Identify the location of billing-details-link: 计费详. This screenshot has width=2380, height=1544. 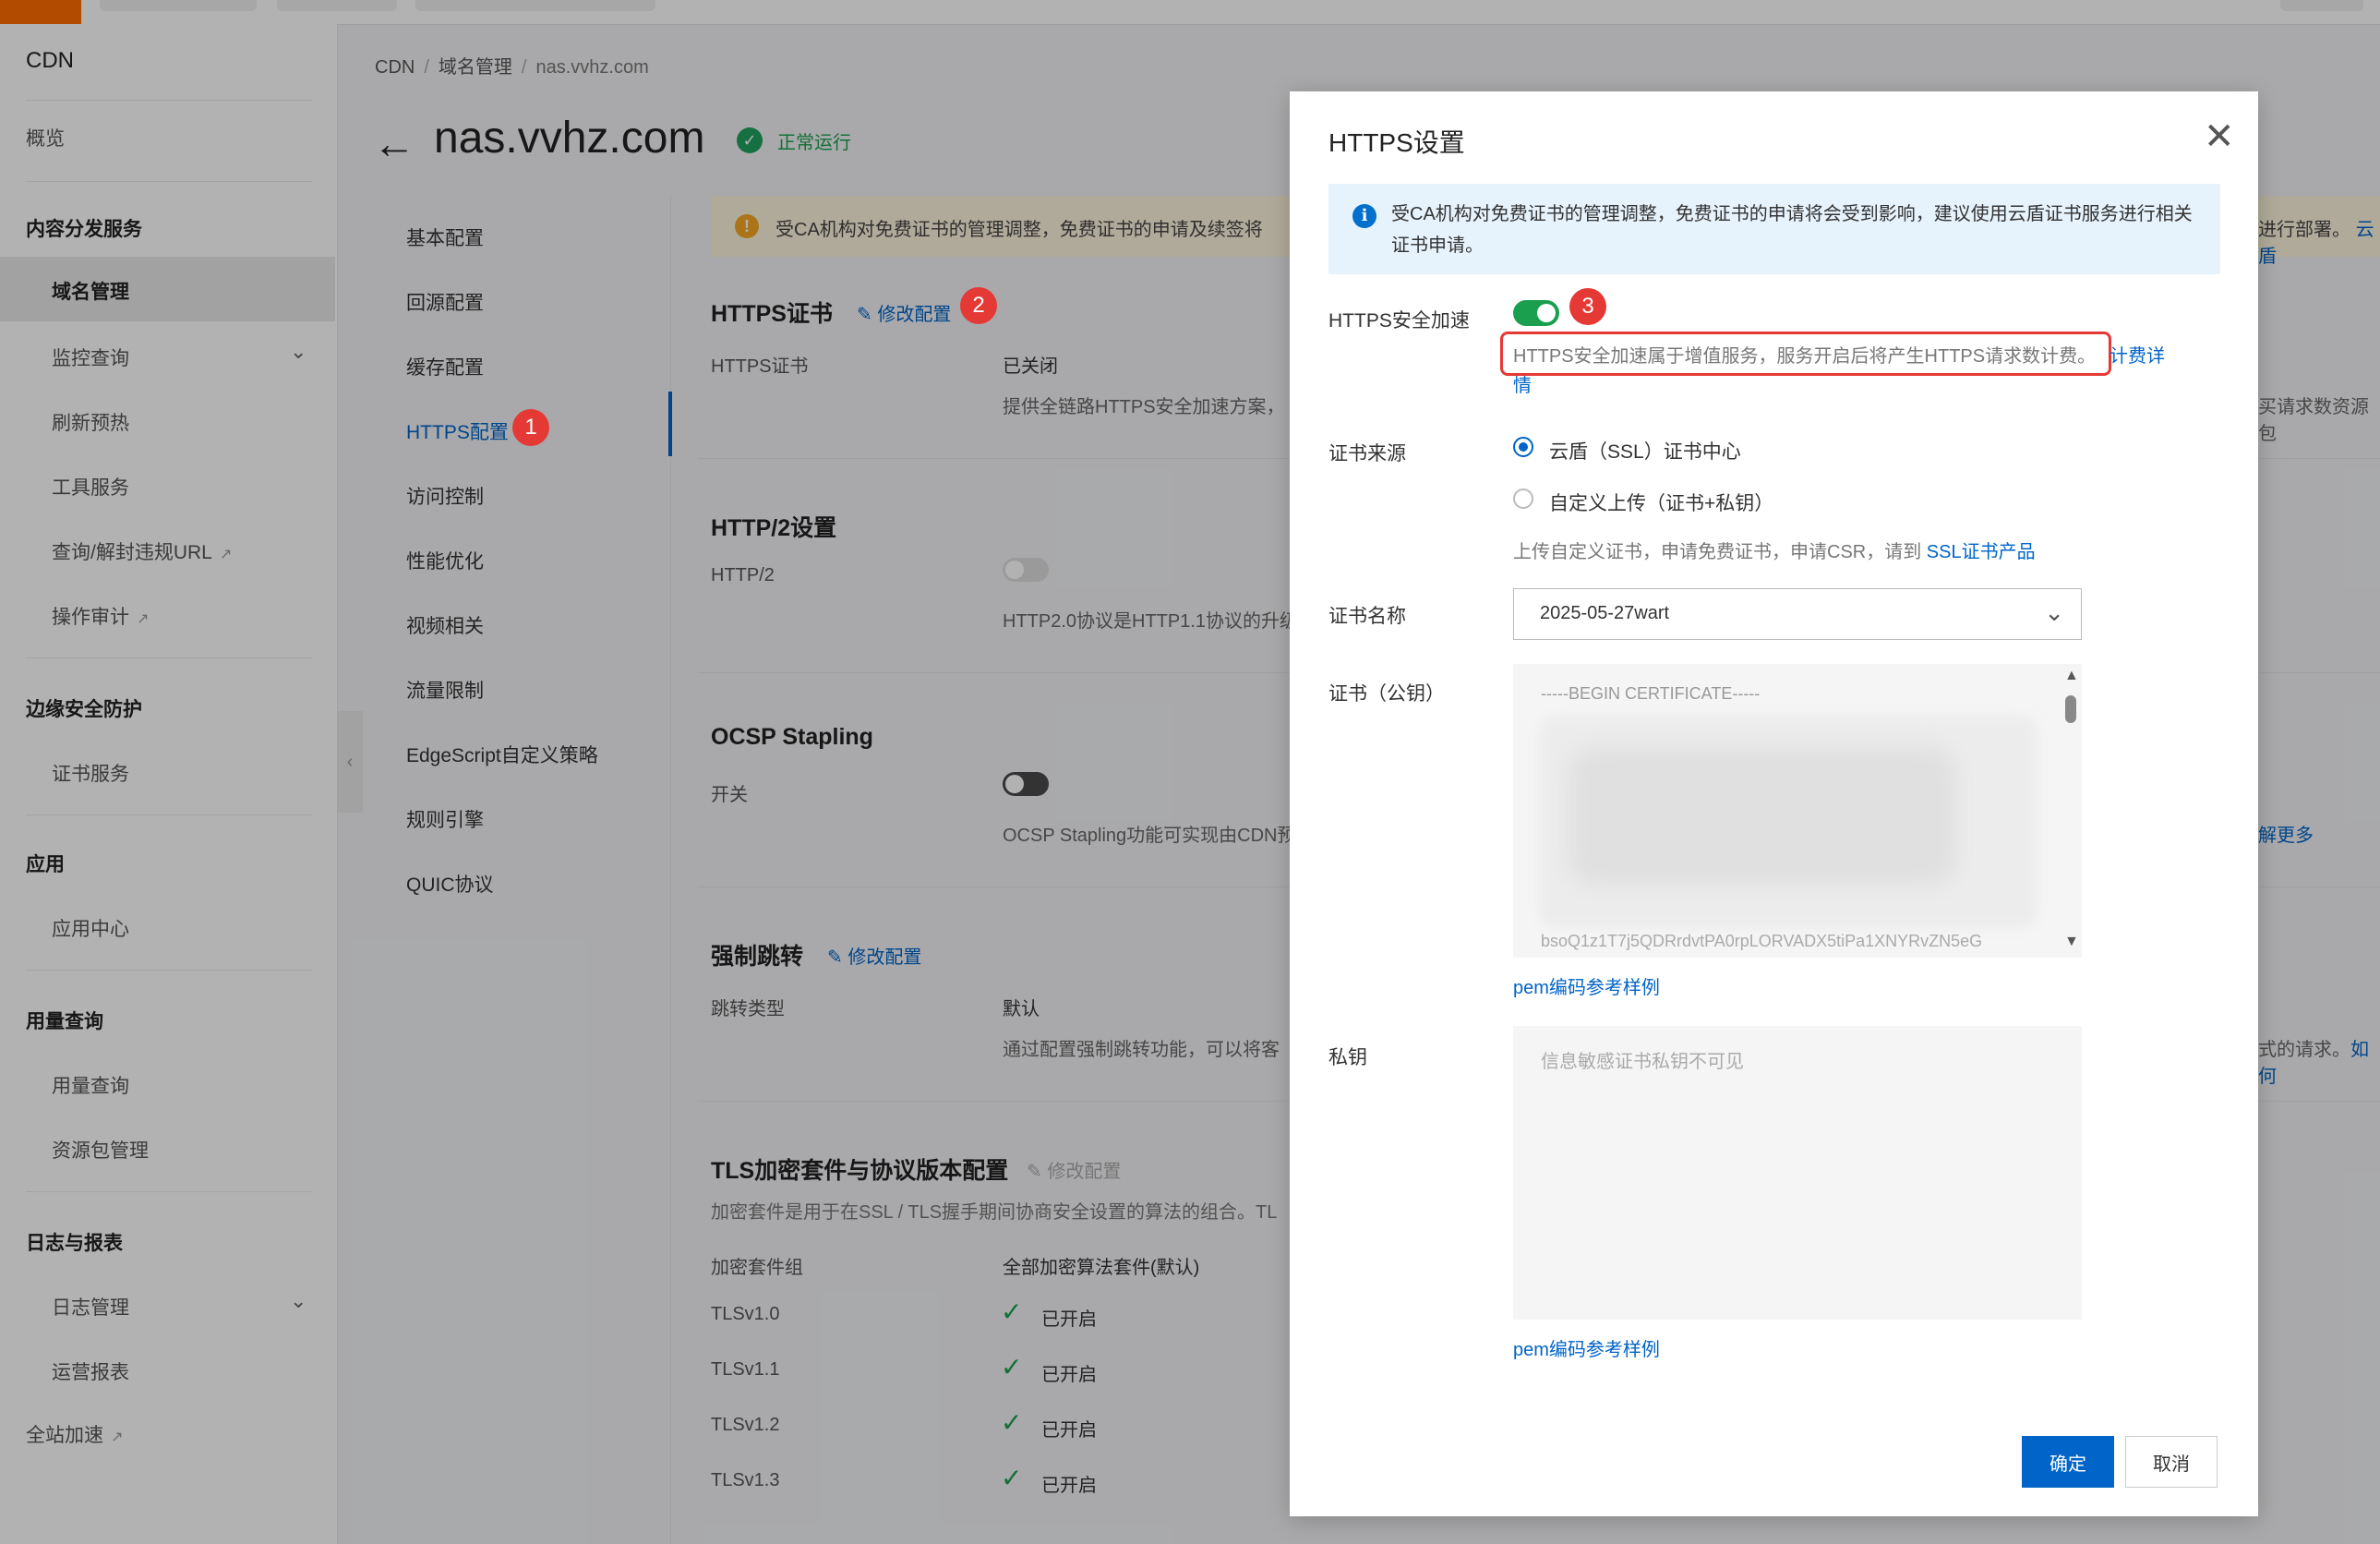
(2137, 355).